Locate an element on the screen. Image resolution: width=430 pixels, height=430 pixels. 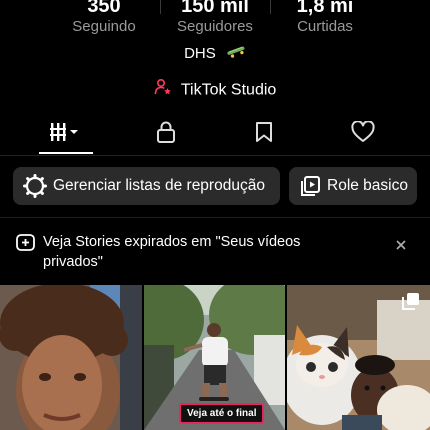
playlist-role-basico-button: Role basico is located at coordinates (353, 186).